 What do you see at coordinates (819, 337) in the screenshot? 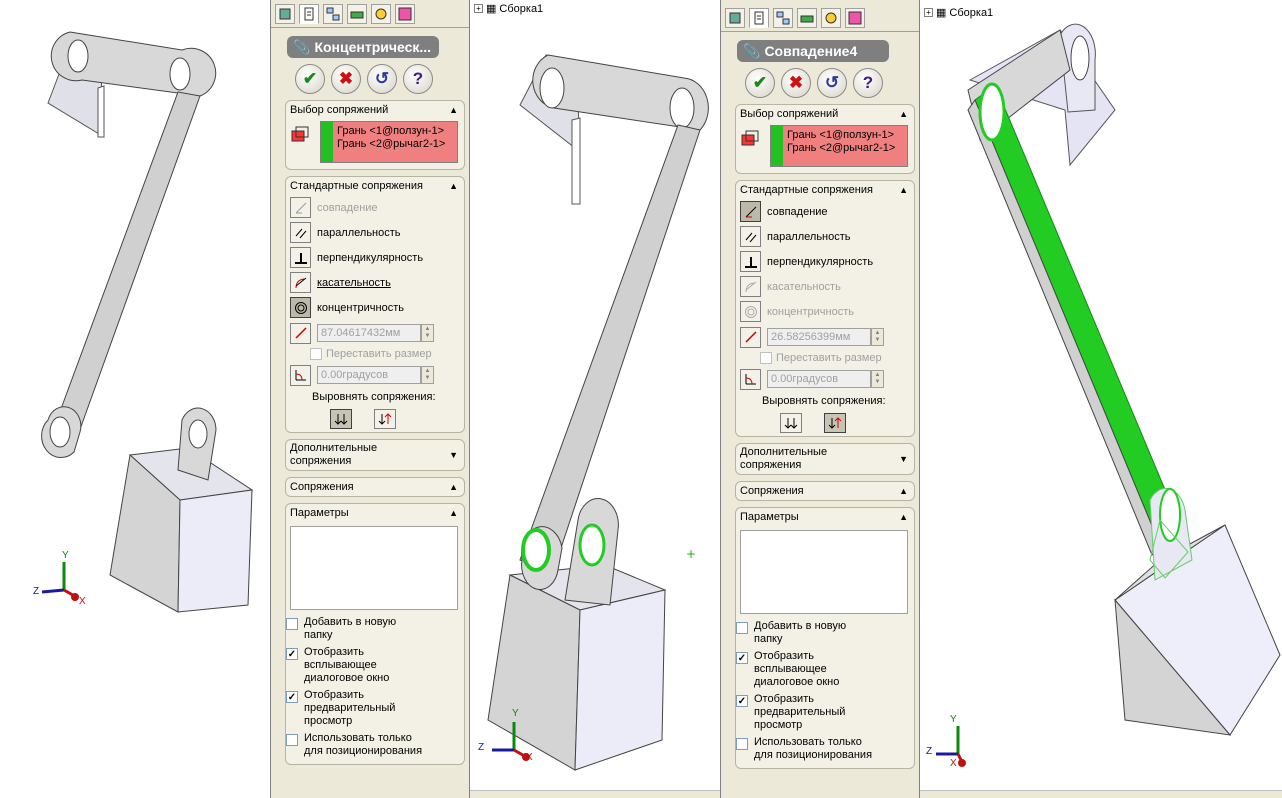
I see `distance-input: 26.58256399мм` at bounding box center [819, 337].